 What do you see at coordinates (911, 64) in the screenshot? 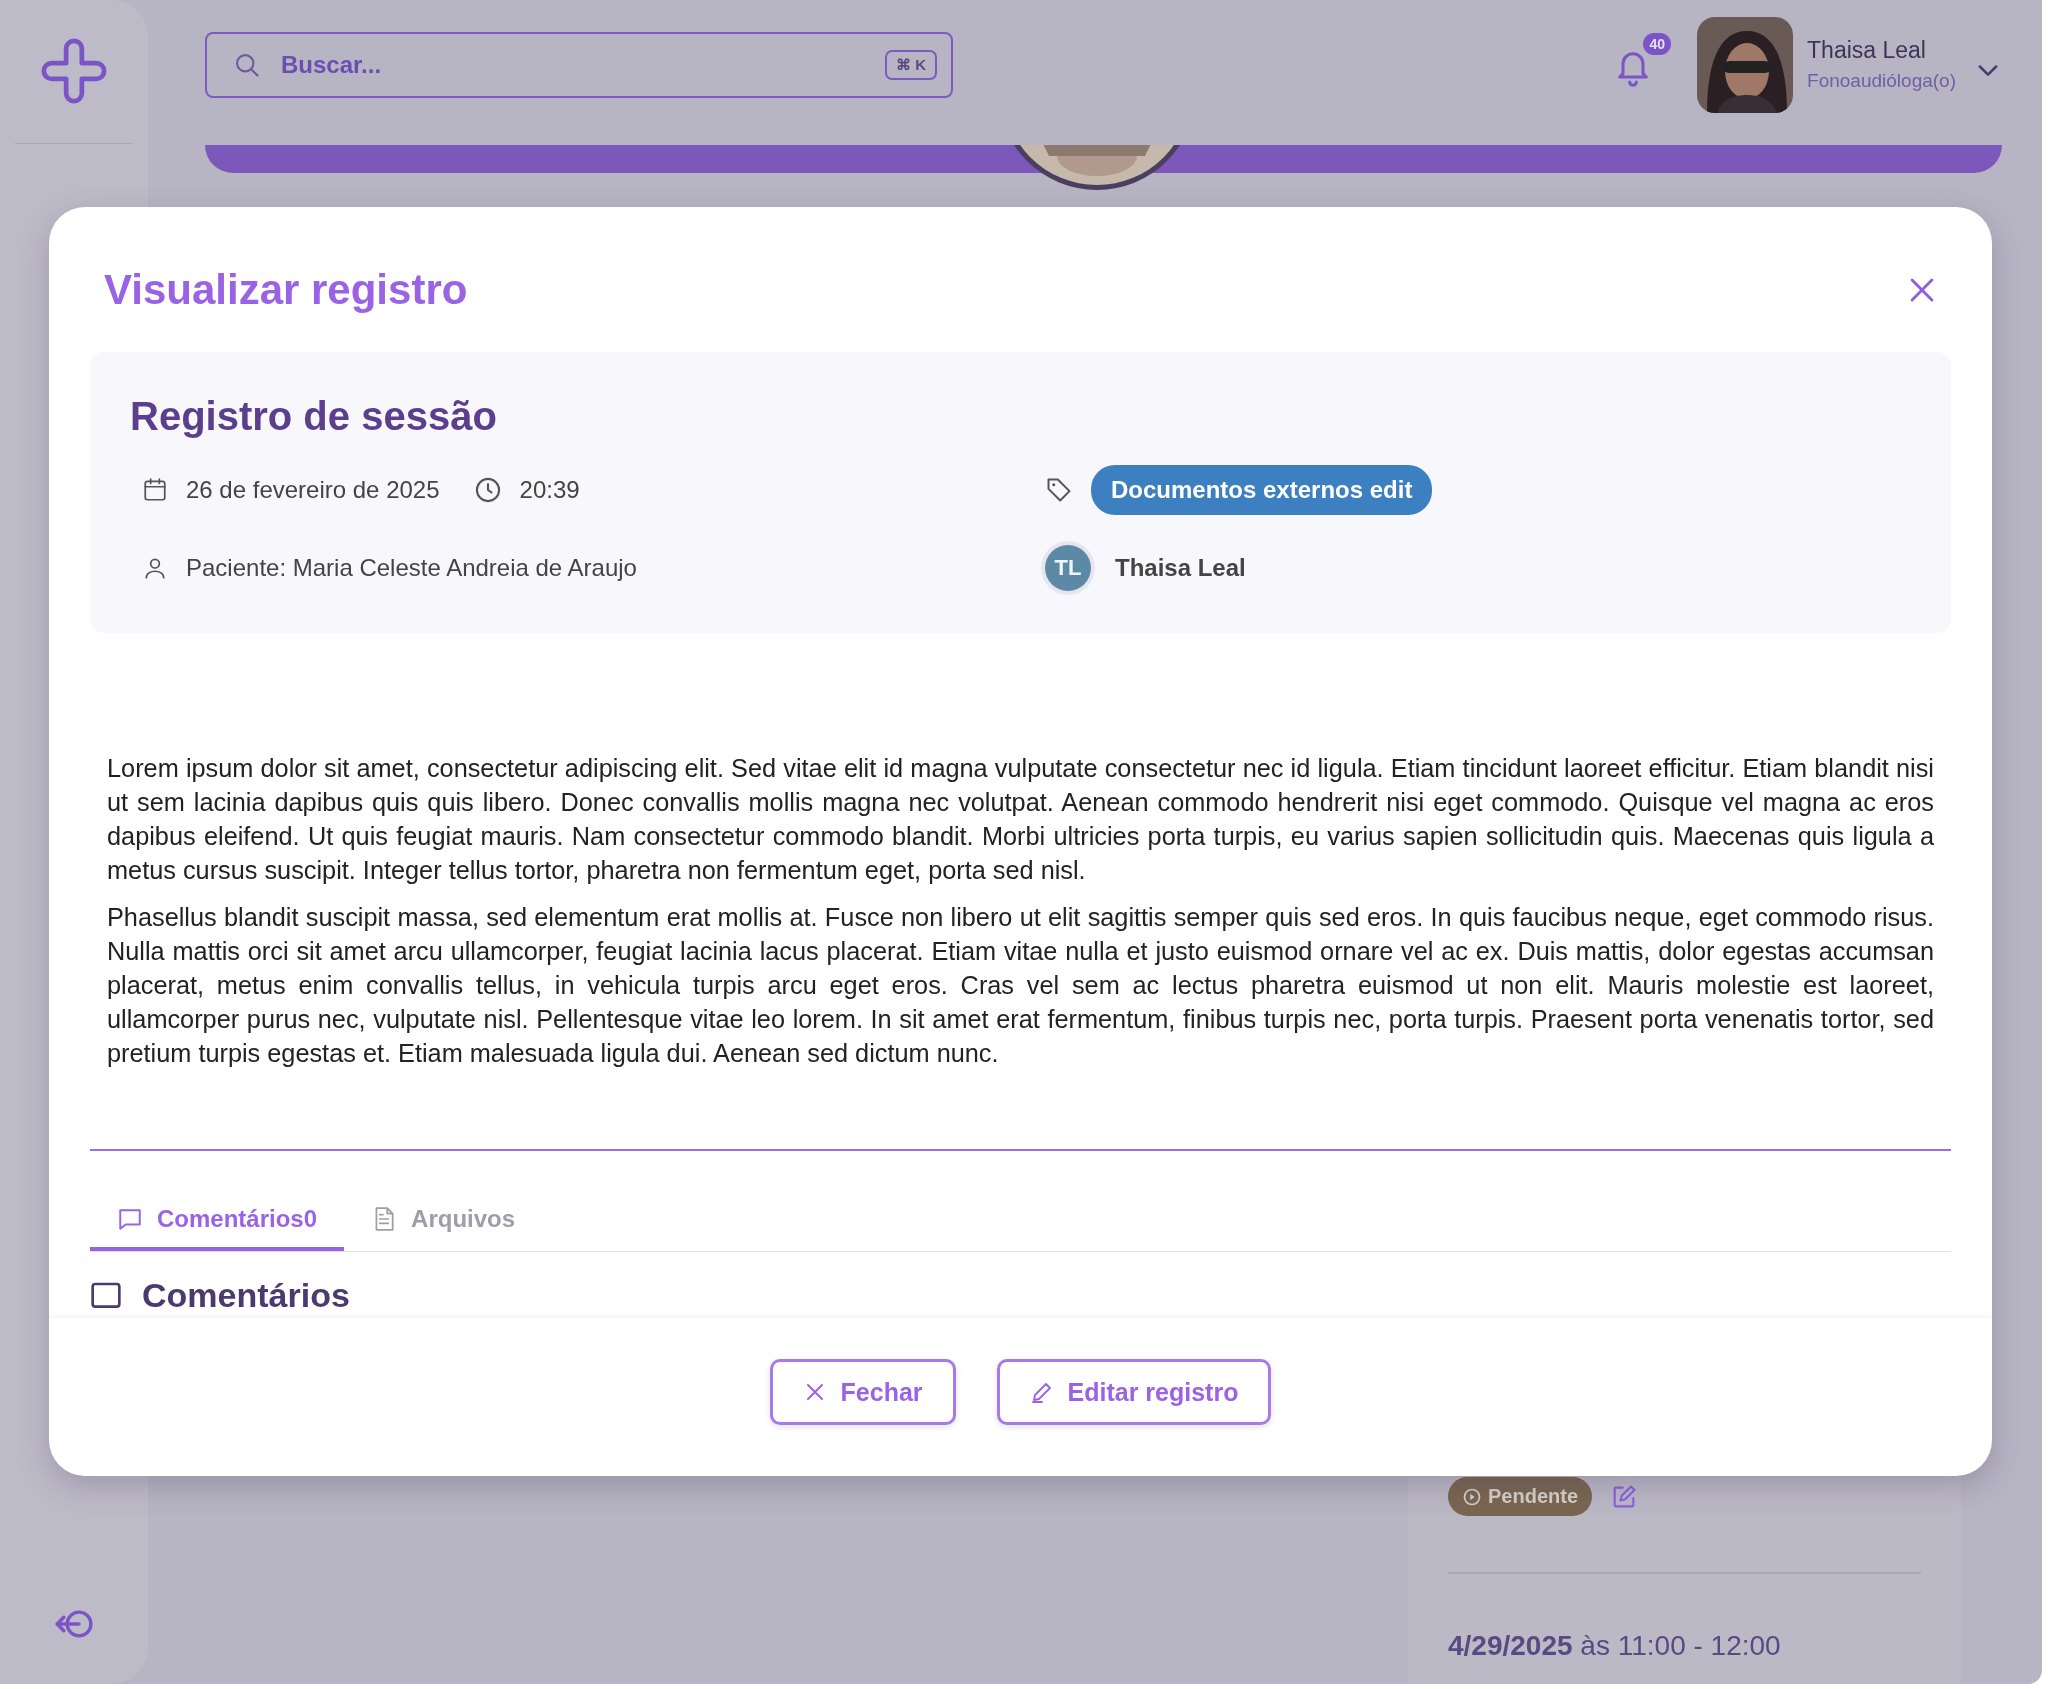
I see `shortcut-hint: ⌘ K` at bounding box center [911, 64].